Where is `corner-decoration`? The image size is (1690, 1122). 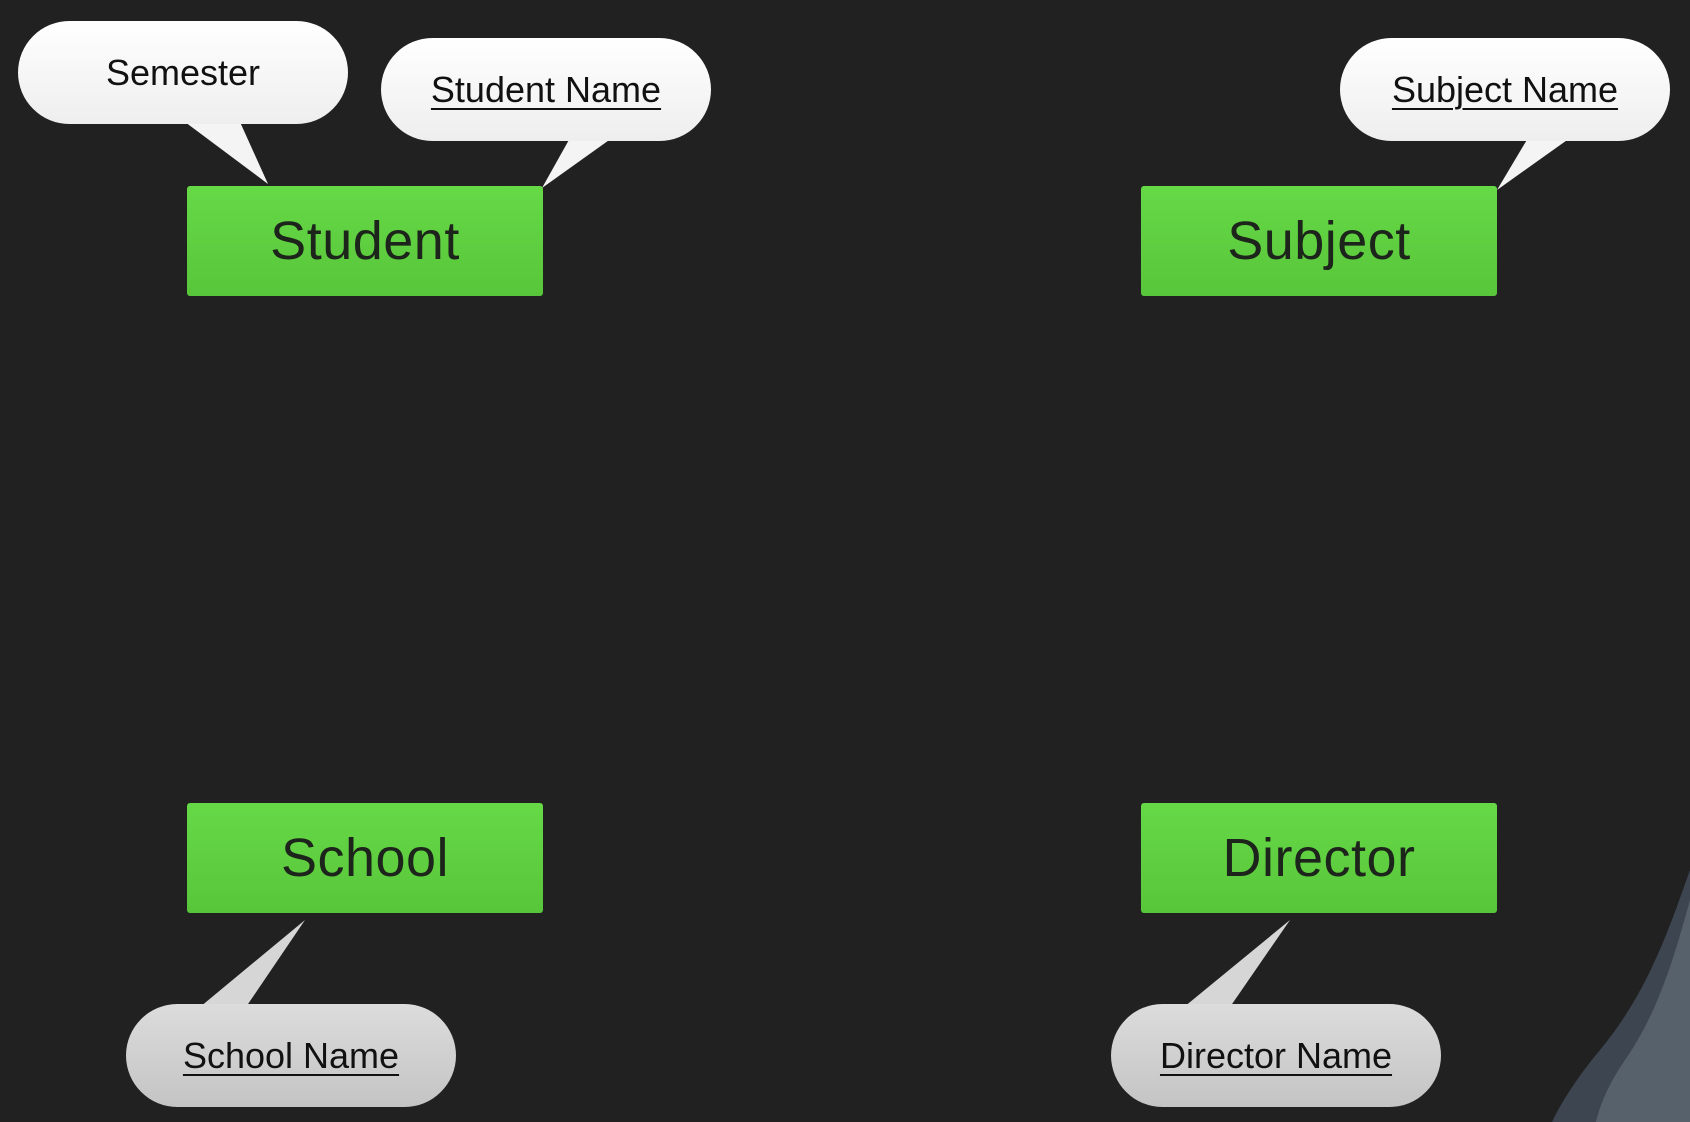
corner-decoration is located at coordinates (1621, 996).